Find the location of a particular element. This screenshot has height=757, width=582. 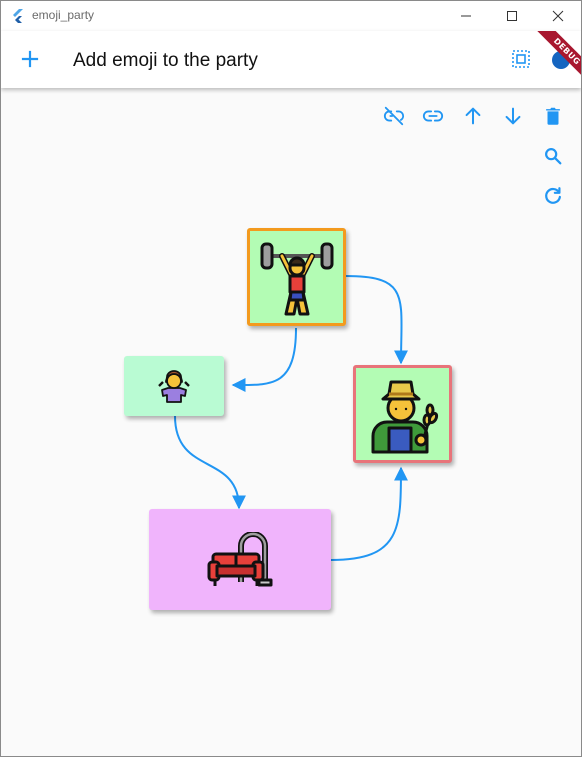

edge-shrug-to-couch is located at coordinates (210, 462).